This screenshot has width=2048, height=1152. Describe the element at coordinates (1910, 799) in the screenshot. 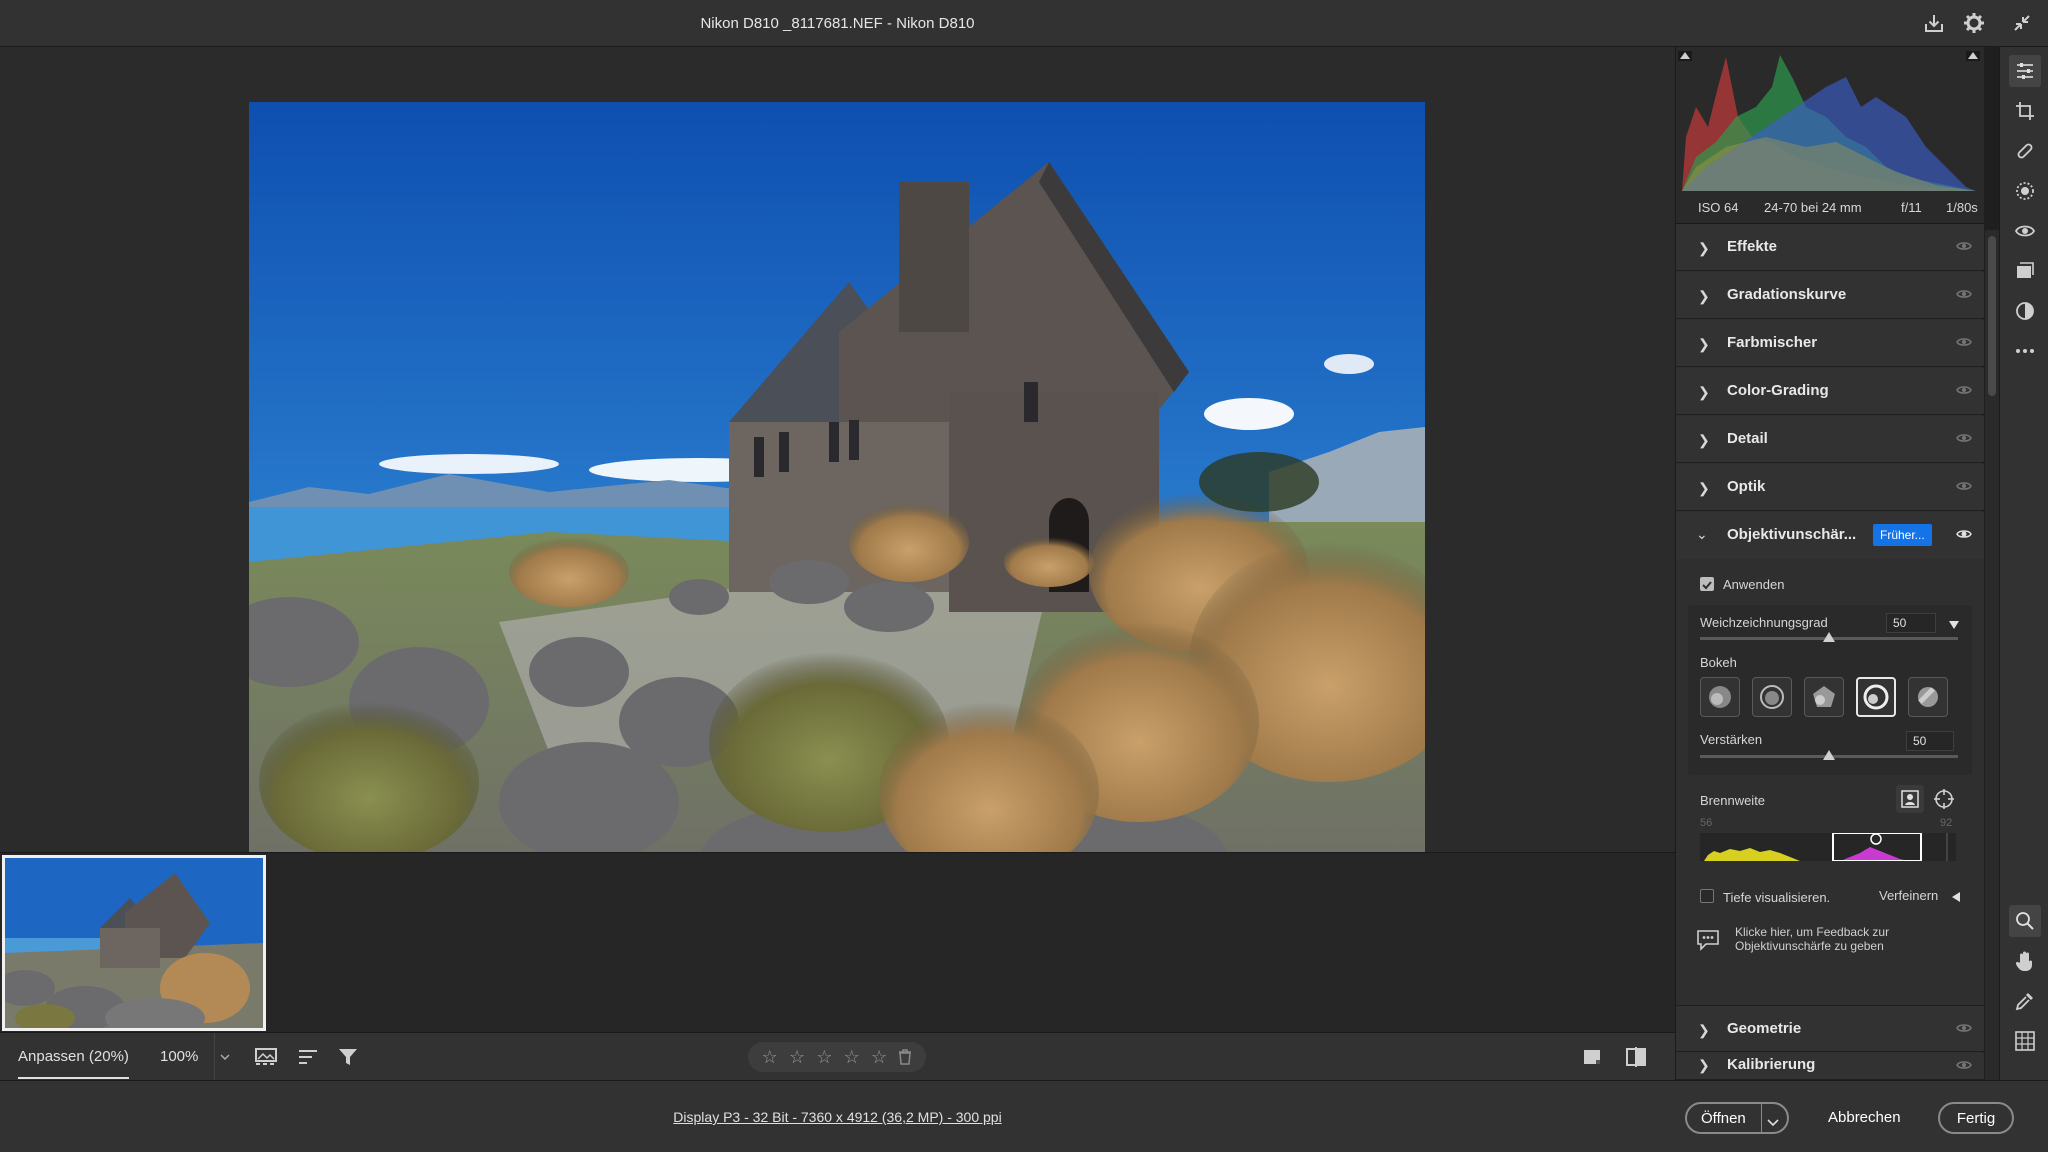

I see `subject-focus-icon` at that location.